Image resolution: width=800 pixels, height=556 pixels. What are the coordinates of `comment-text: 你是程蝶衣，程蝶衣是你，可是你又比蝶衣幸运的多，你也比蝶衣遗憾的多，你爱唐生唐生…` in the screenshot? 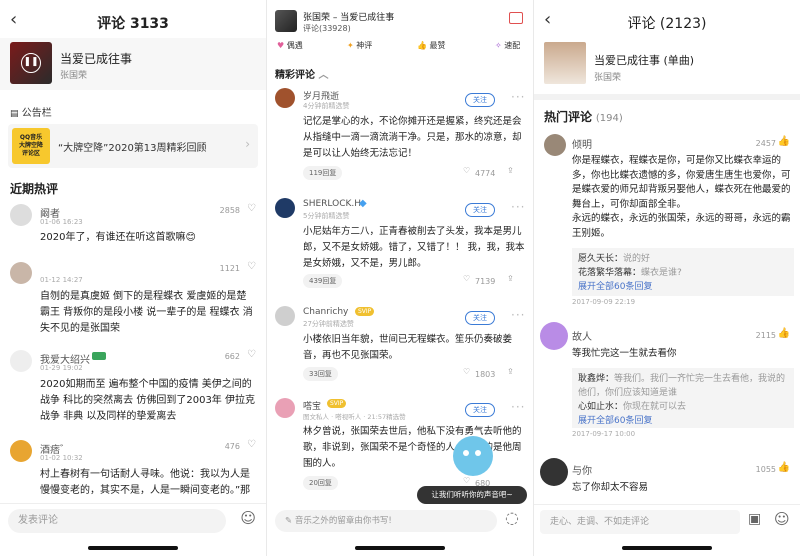 It's located at (681, 197).